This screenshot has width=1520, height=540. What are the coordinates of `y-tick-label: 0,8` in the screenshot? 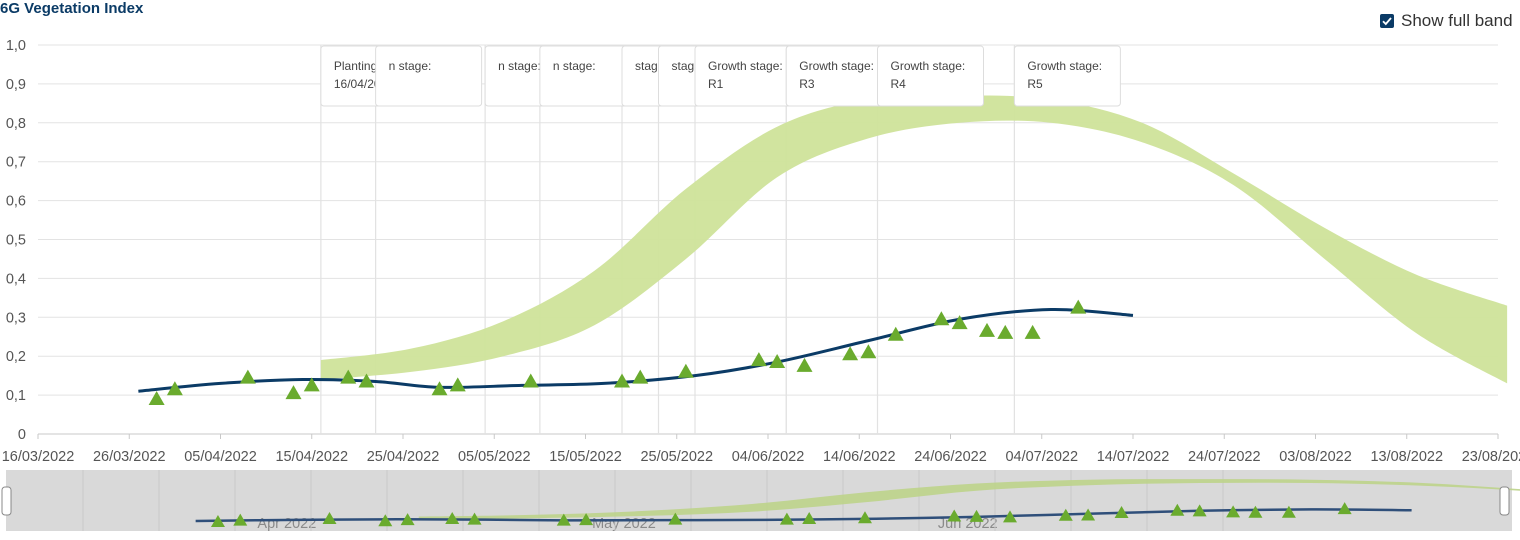 It's located at (16, 124).